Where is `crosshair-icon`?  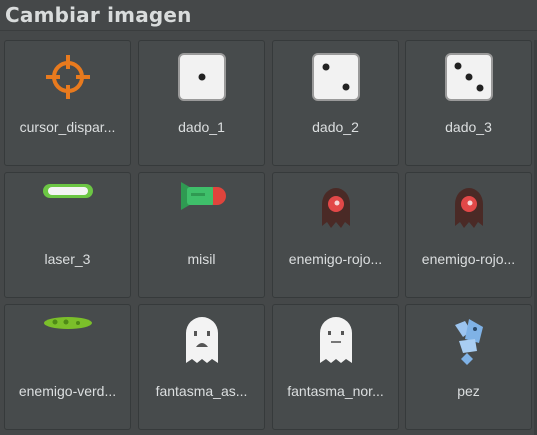
crosshair-icon is located at coordinates (67, 77).